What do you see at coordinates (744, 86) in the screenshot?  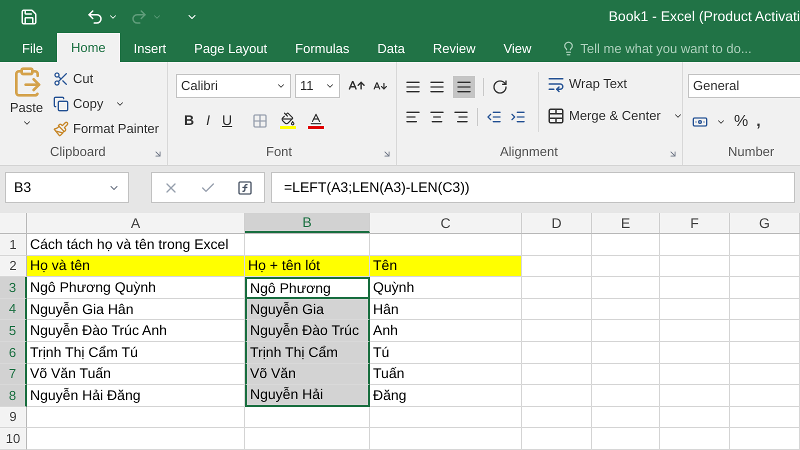 I see `number-format-dropdown: General` at bounding box center [744, 86].